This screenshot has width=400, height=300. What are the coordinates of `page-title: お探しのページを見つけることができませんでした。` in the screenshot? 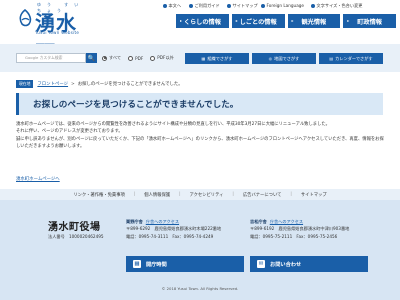 It's located at (136, 105).